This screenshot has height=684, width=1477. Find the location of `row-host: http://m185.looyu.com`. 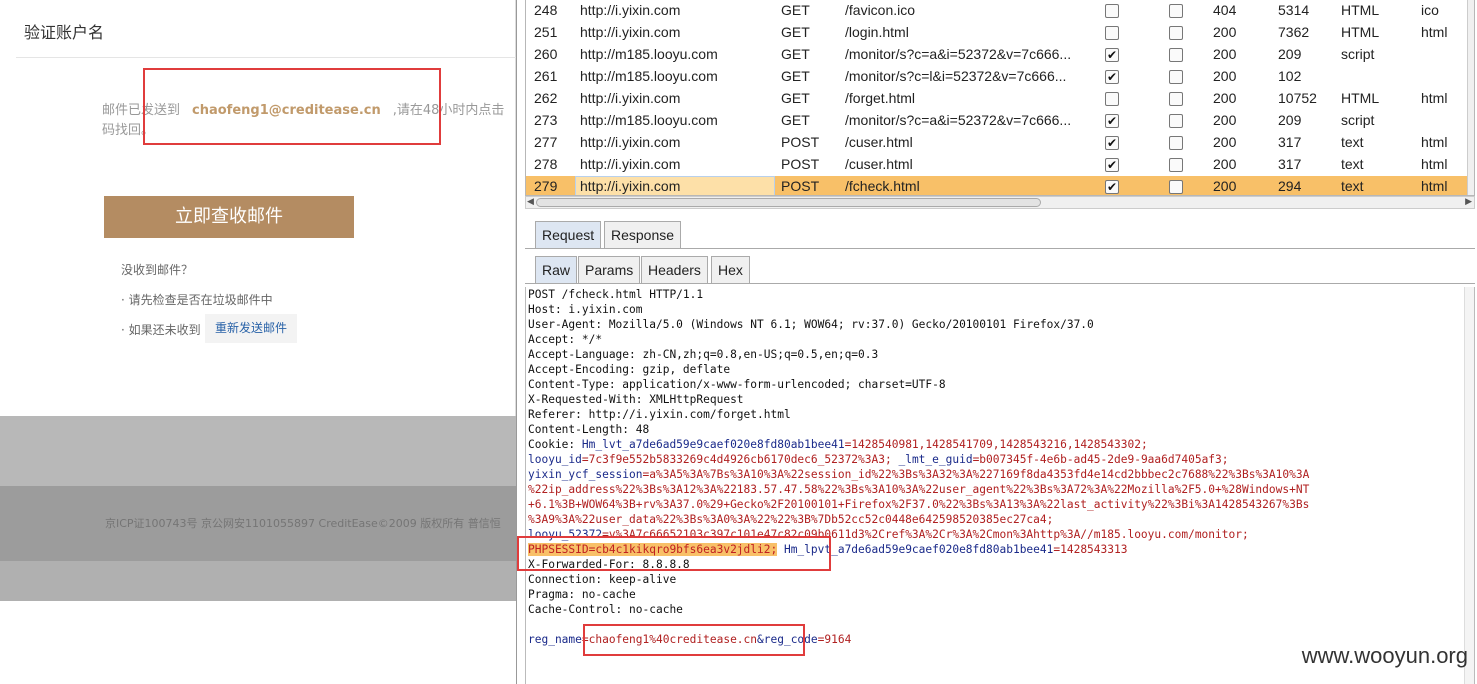

row-host: http://m185.looyu.com is located at coordinates (649, 120).